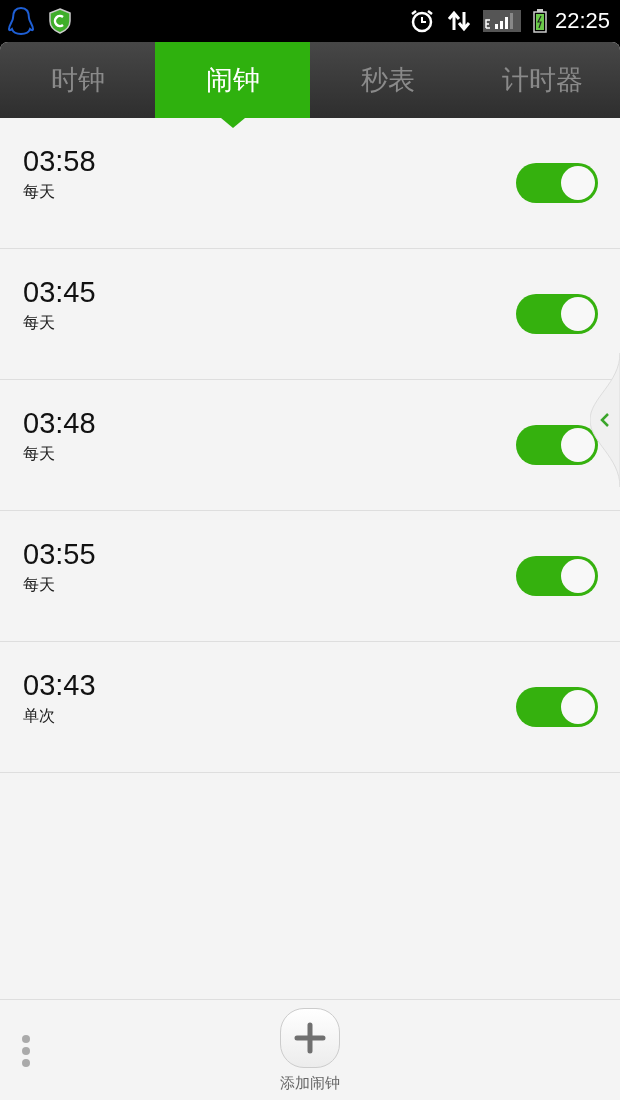  What do you see at coordinates (458, 21) in the screenshot?
I see `data-arrows-icon` at bounding box center [458, 21].